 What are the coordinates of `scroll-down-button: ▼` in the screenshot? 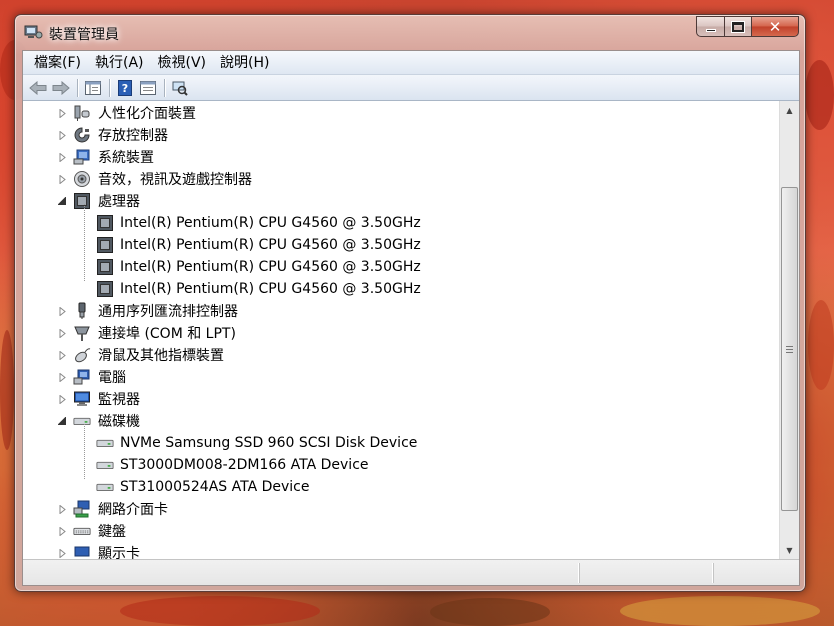 It's located at (789, 550).